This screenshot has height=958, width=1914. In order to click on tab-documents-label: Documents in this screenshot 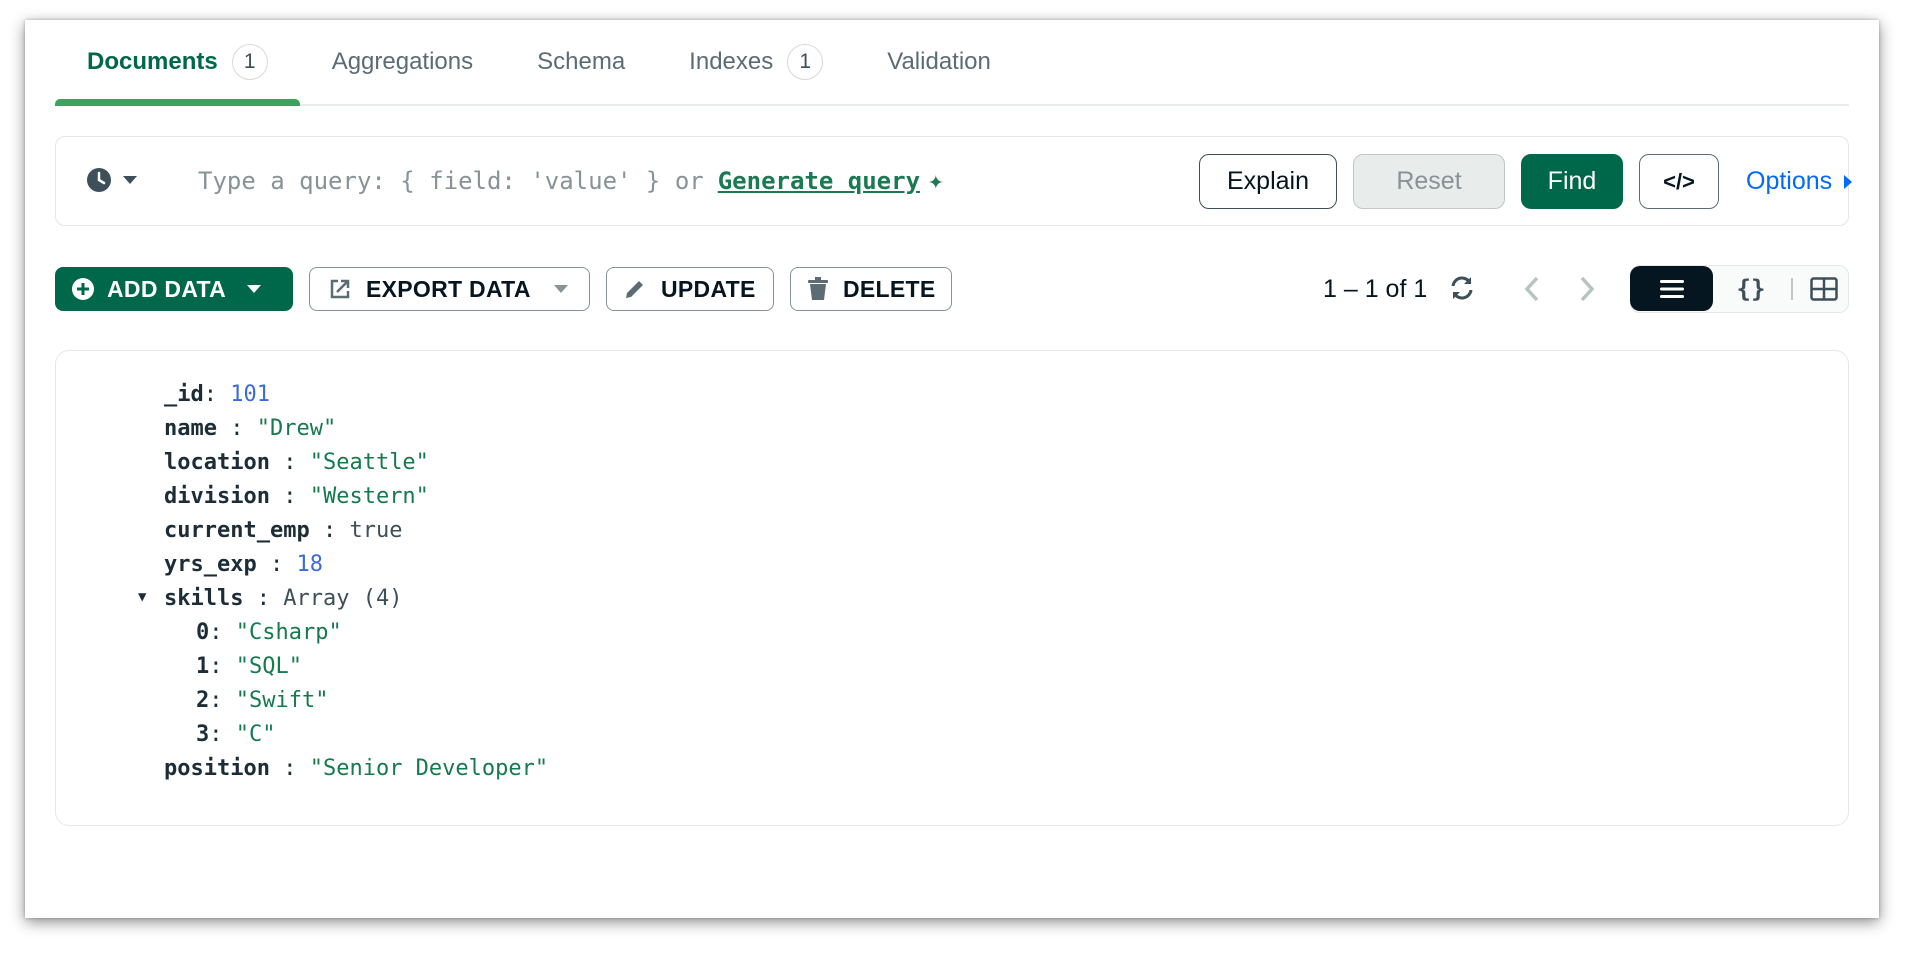, I will do `click(152, 61)`.